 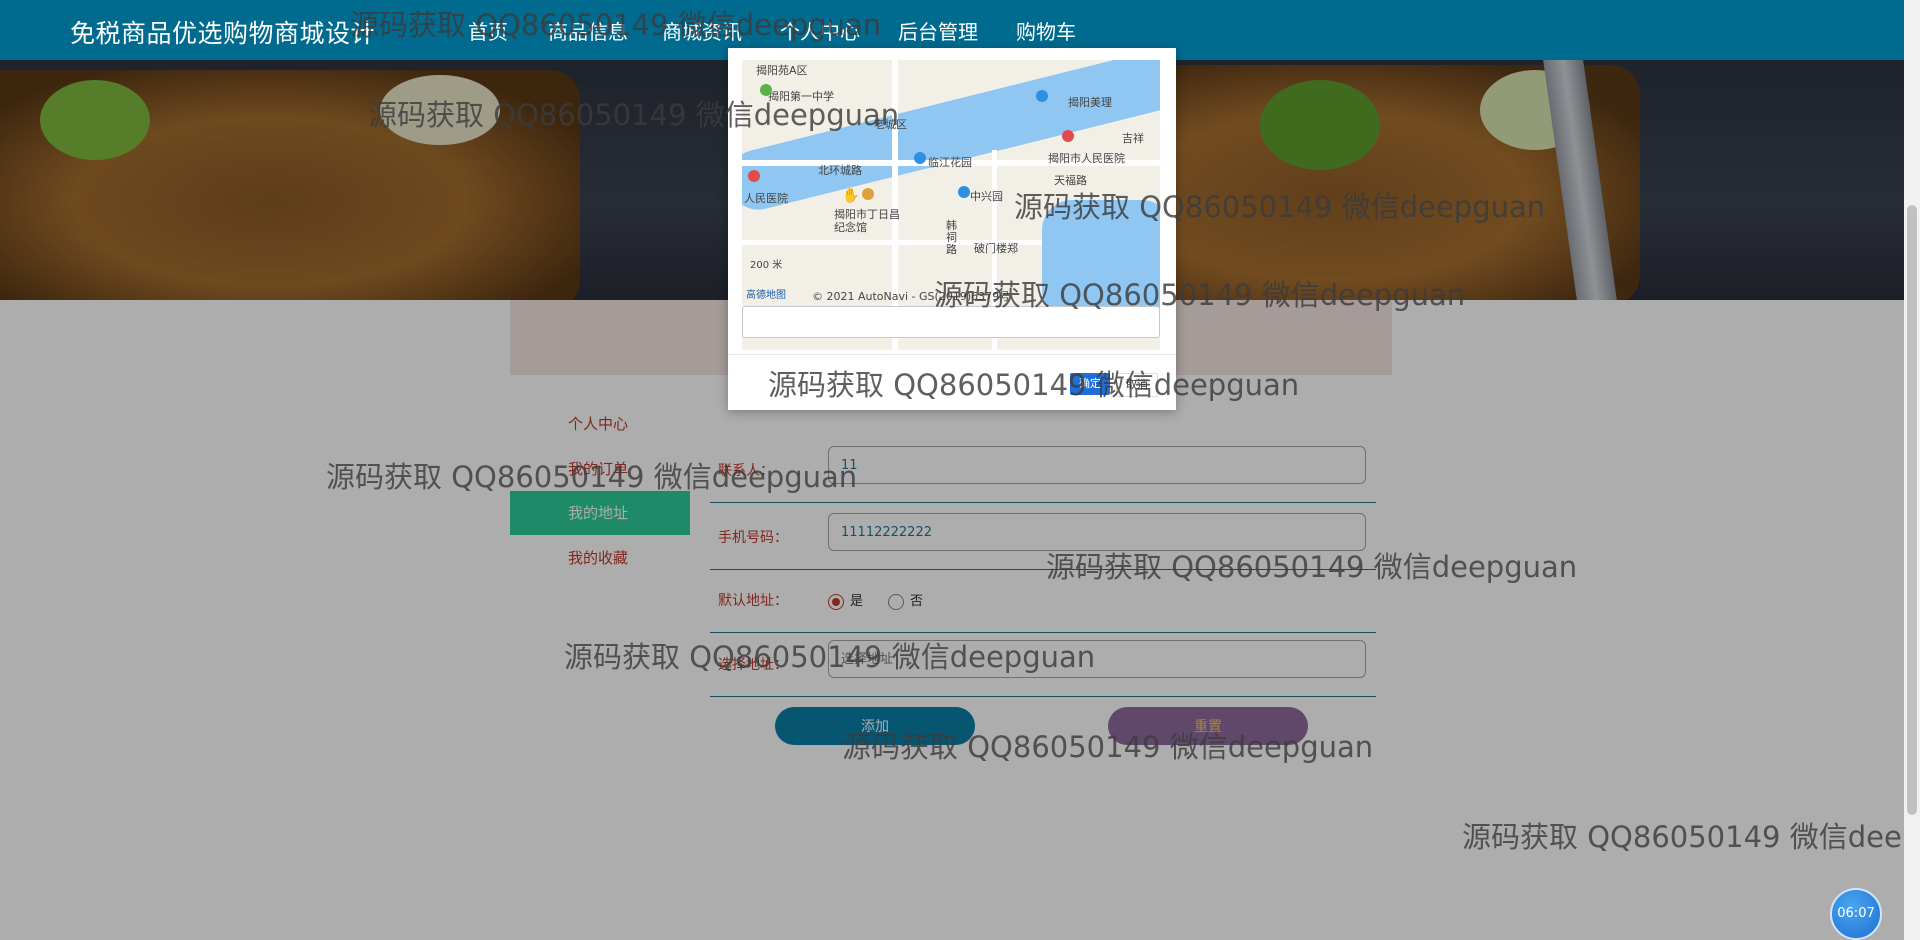 What do you see at coordinates (890, 124) in the screenshot?
I see `map-place-label: 老城区` at bounding box center [890, 124].